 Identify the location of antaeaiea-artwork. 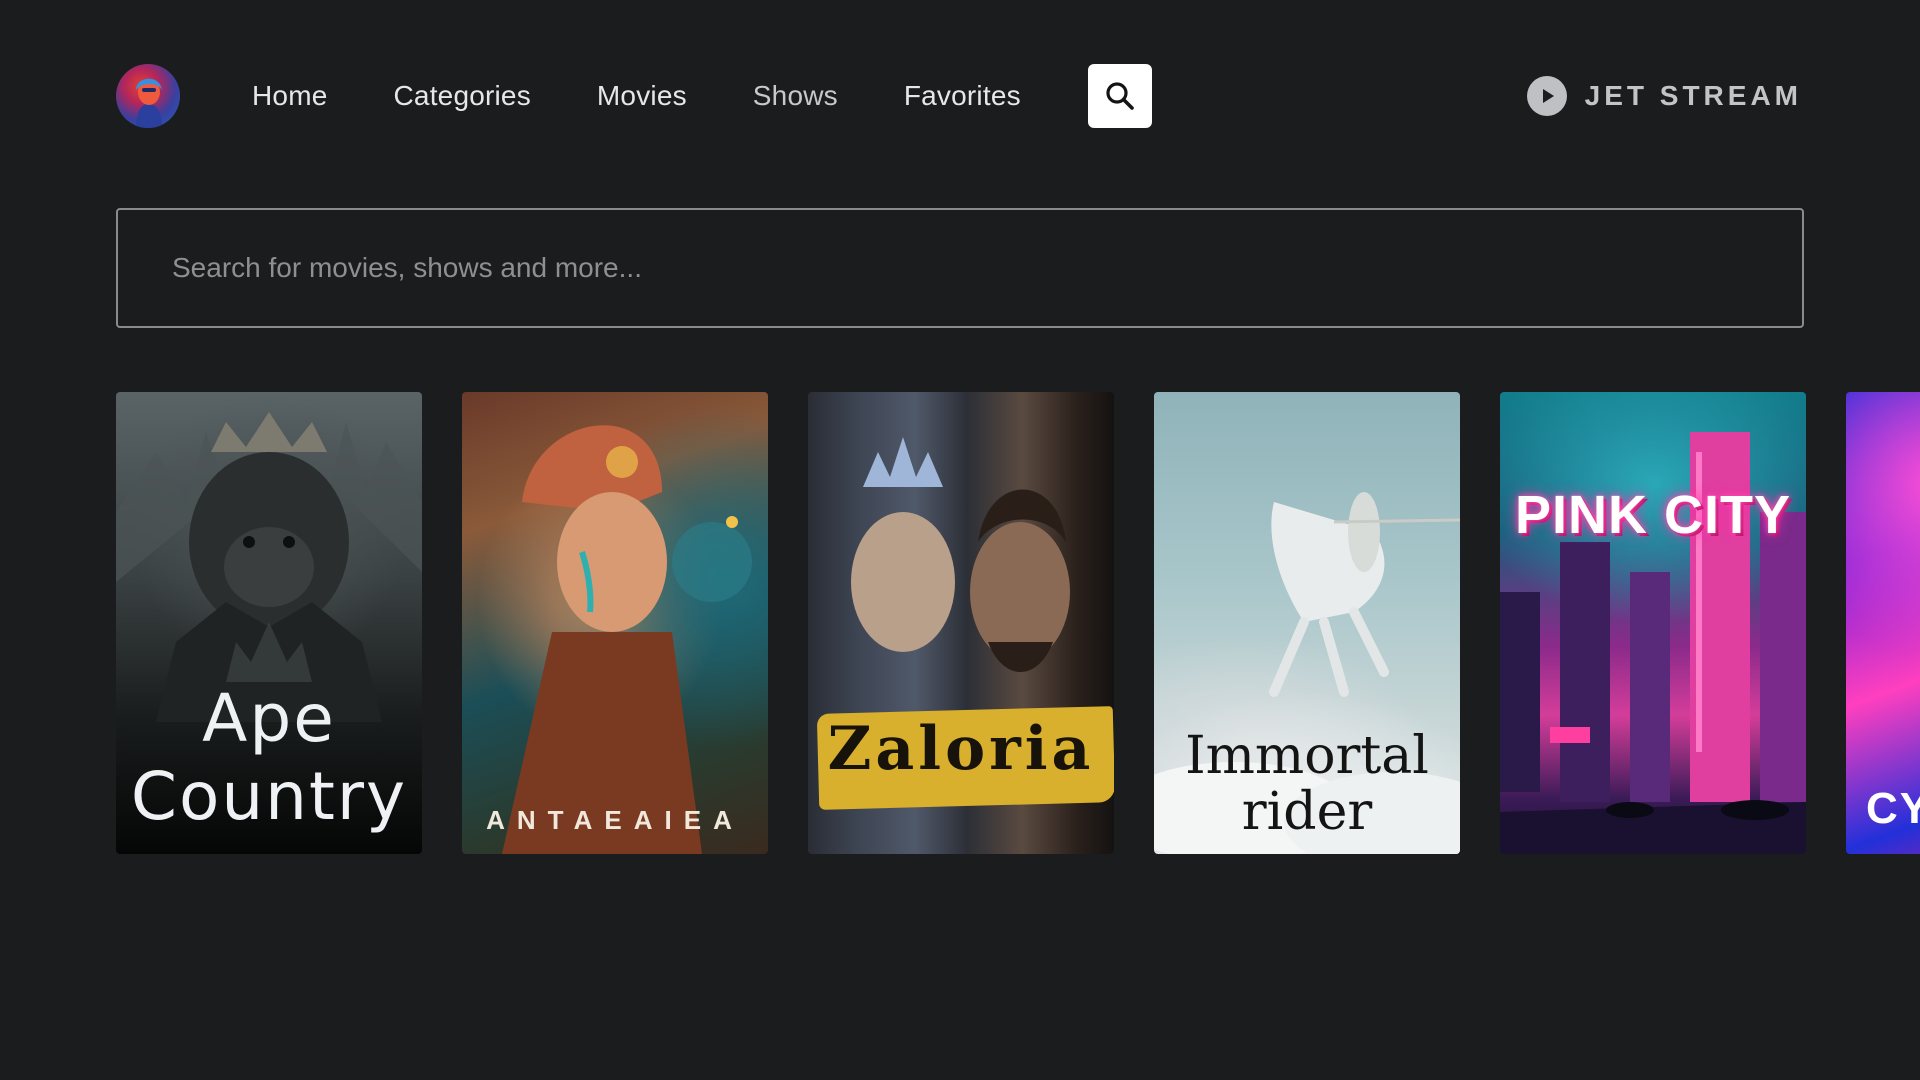
(627, 639).